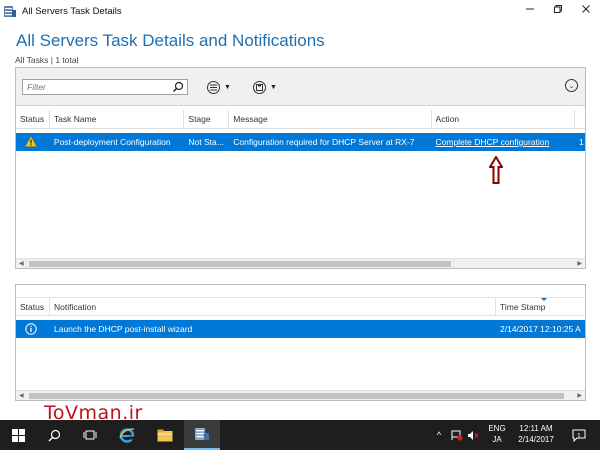 The width and height of the screenshot is (600, 450). Describe the element at coordinates (523, 307) in the screenshot. I see `column-time-stamp-label: Time Stamp` at that location.